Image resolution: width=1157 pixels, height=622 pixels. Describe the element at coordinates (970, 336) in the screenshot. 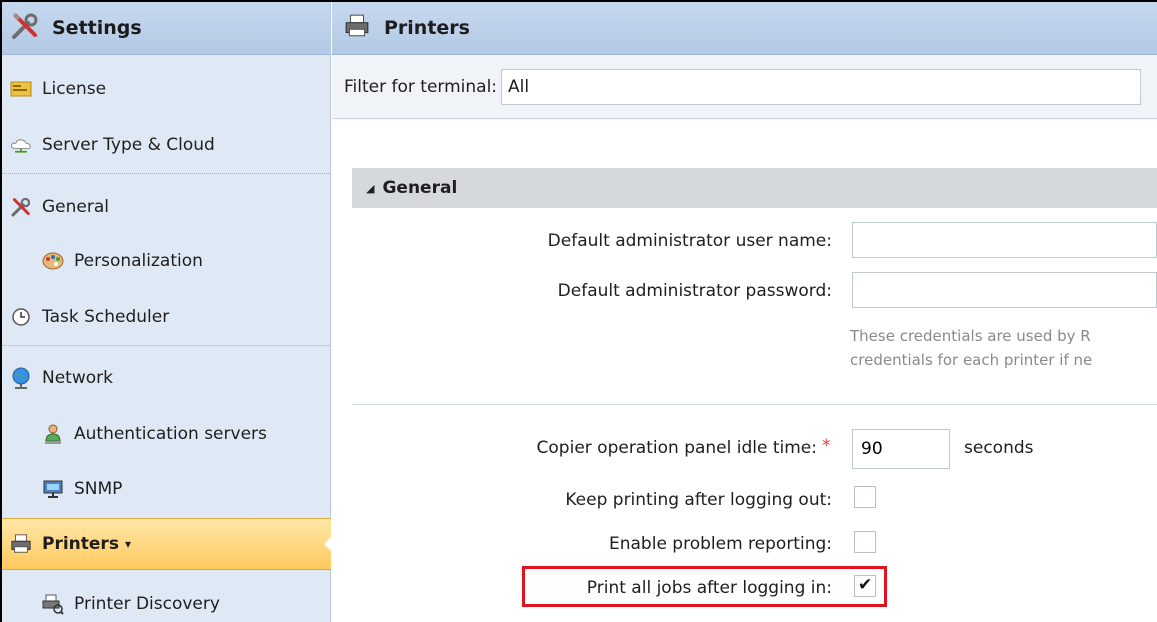

I see `credentials-note-line1: These credentials are used by R` at that location.